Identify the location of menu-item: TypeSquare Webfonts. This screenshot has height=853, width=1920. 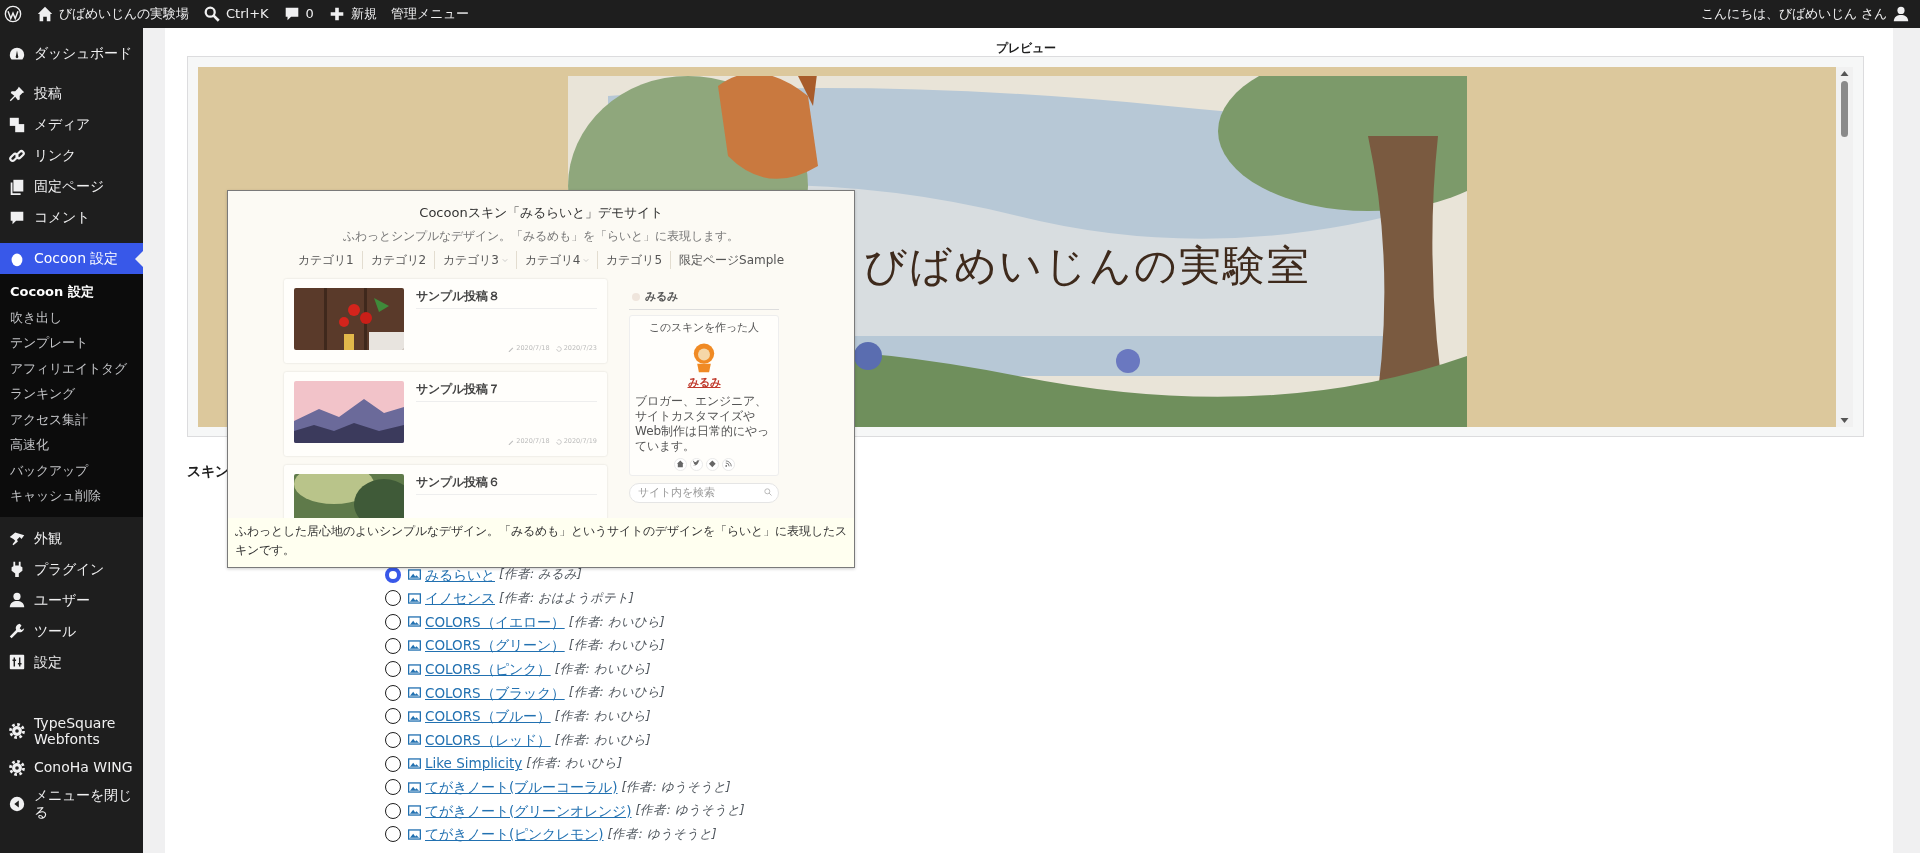
(71, 731).